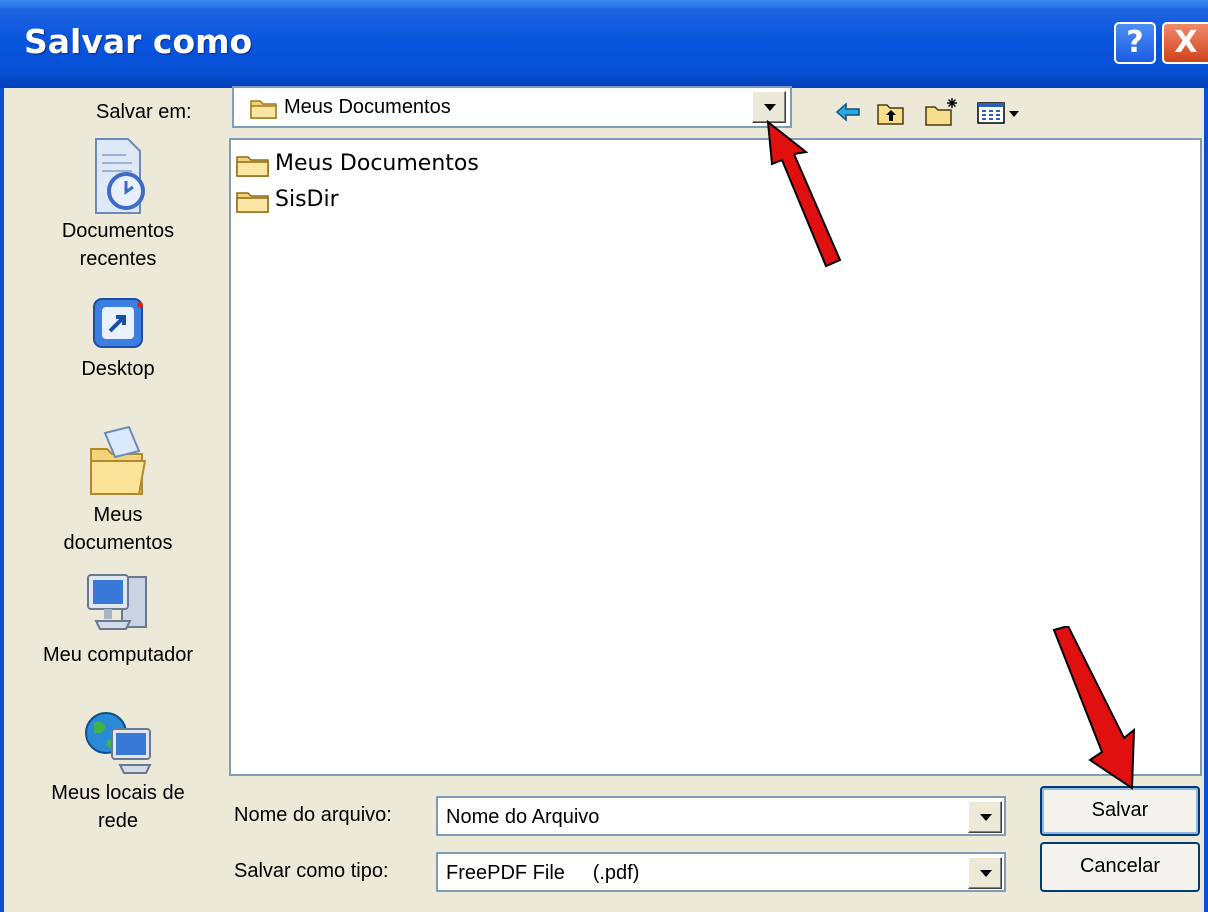 The width and height of the screenshot is (1208, 912). Describe the element at coordinates (117, 602) in the screenshot. I see `my-computer-icon` at that location.